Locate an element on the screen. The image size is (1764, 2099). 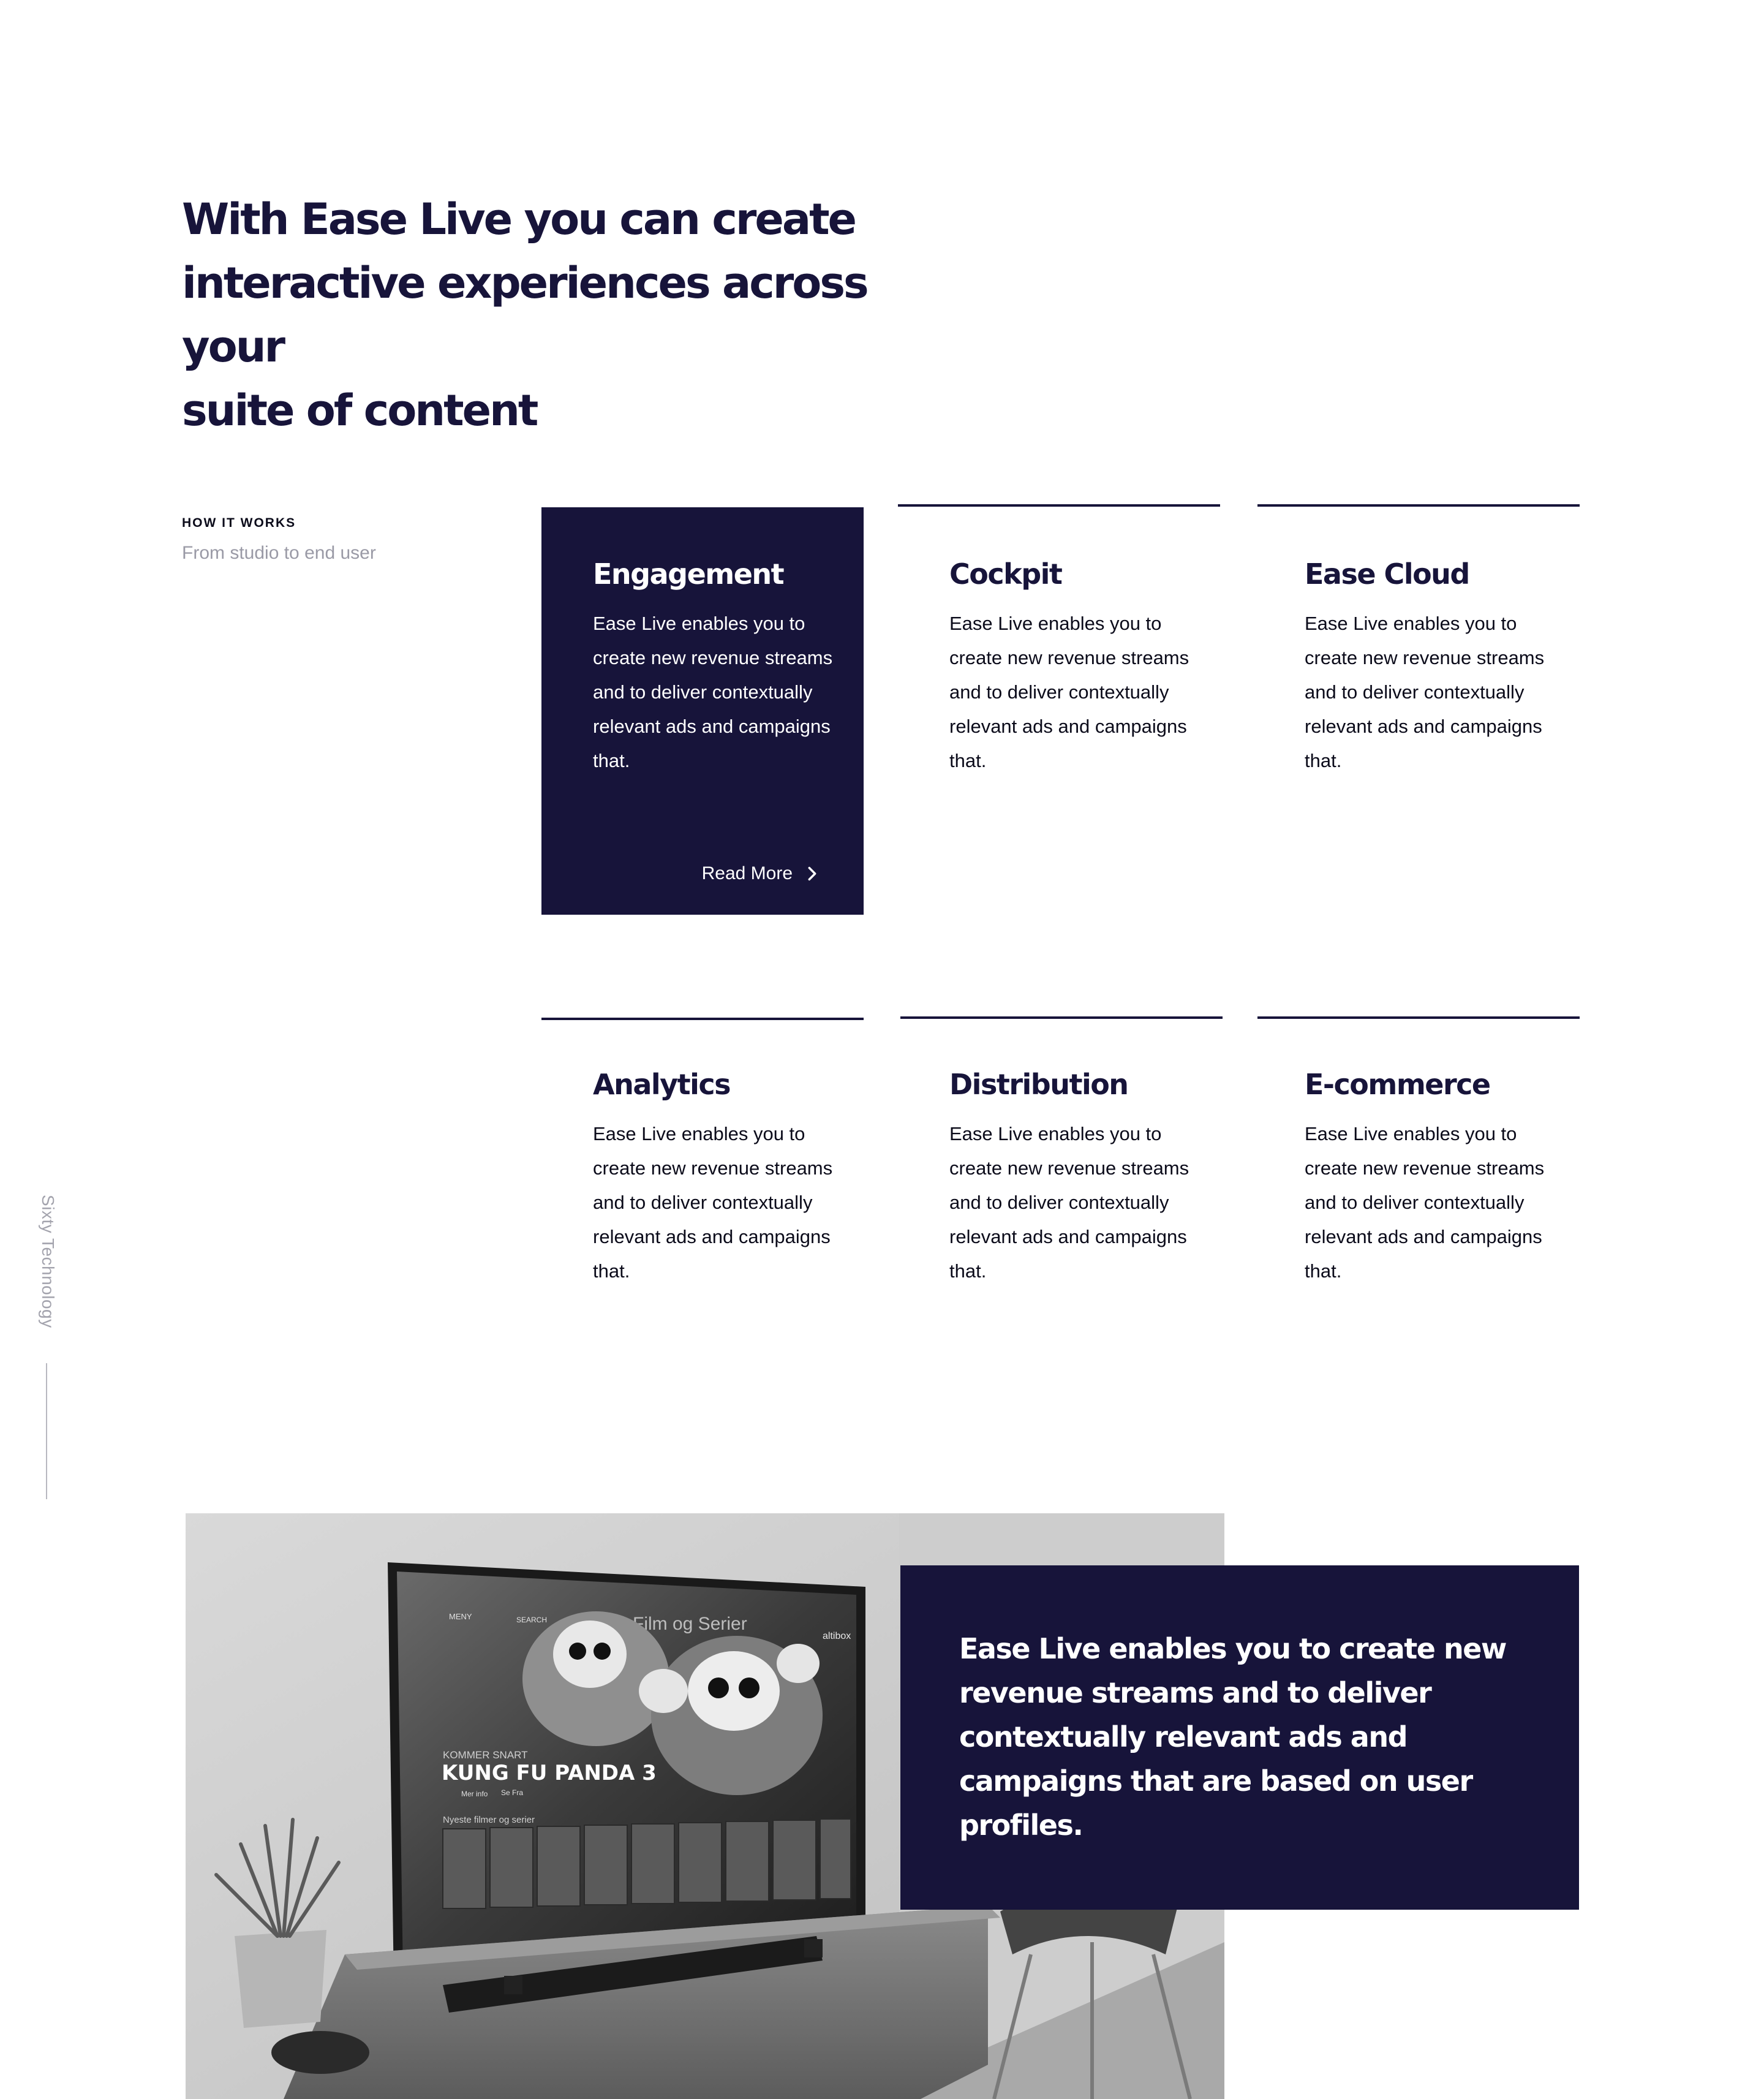
page-title-line: suite of content is located at coordinates (360, 410).